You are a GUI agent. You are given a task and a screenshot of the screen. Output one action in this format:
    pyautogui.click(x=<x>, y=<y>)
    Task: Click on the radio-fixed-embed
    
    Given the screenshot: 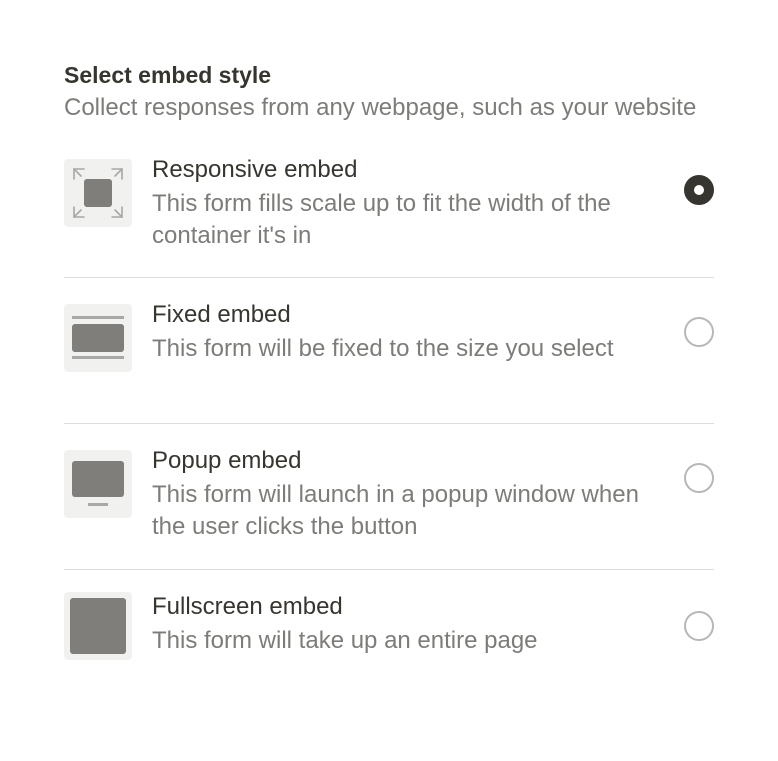 What is the action you would take?
    pyautogui.click(x=699, y=332)
    